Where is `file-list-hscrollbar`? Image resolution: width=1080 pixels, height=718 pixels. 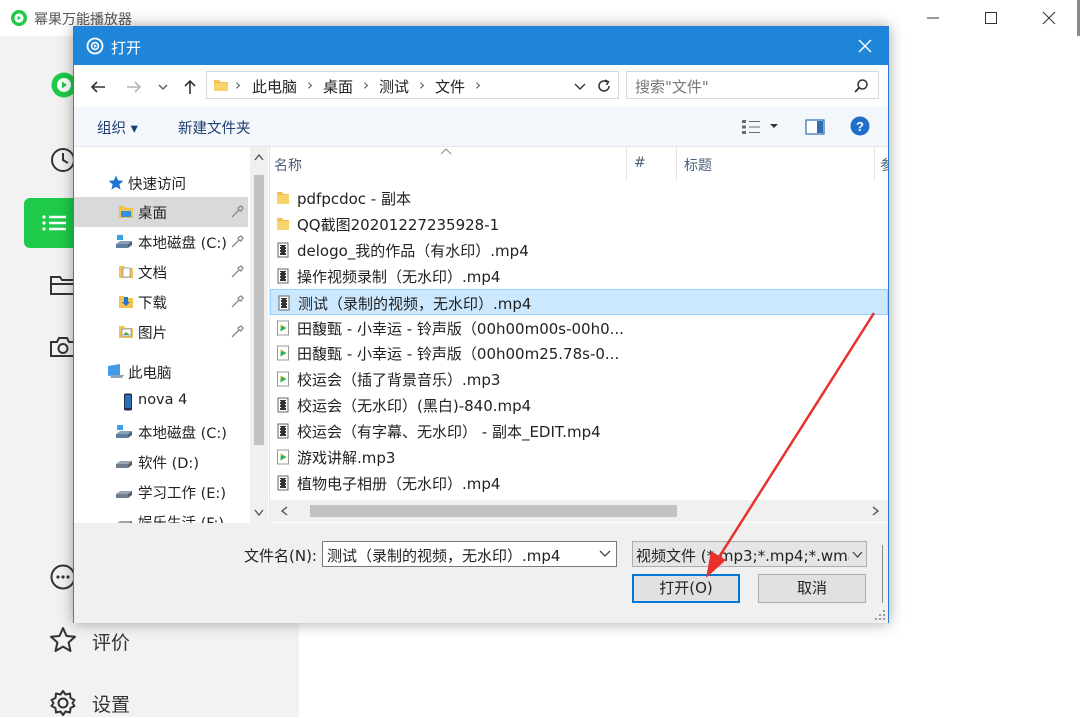 file-list-hscrollbar is located at coordinates (579, 511).